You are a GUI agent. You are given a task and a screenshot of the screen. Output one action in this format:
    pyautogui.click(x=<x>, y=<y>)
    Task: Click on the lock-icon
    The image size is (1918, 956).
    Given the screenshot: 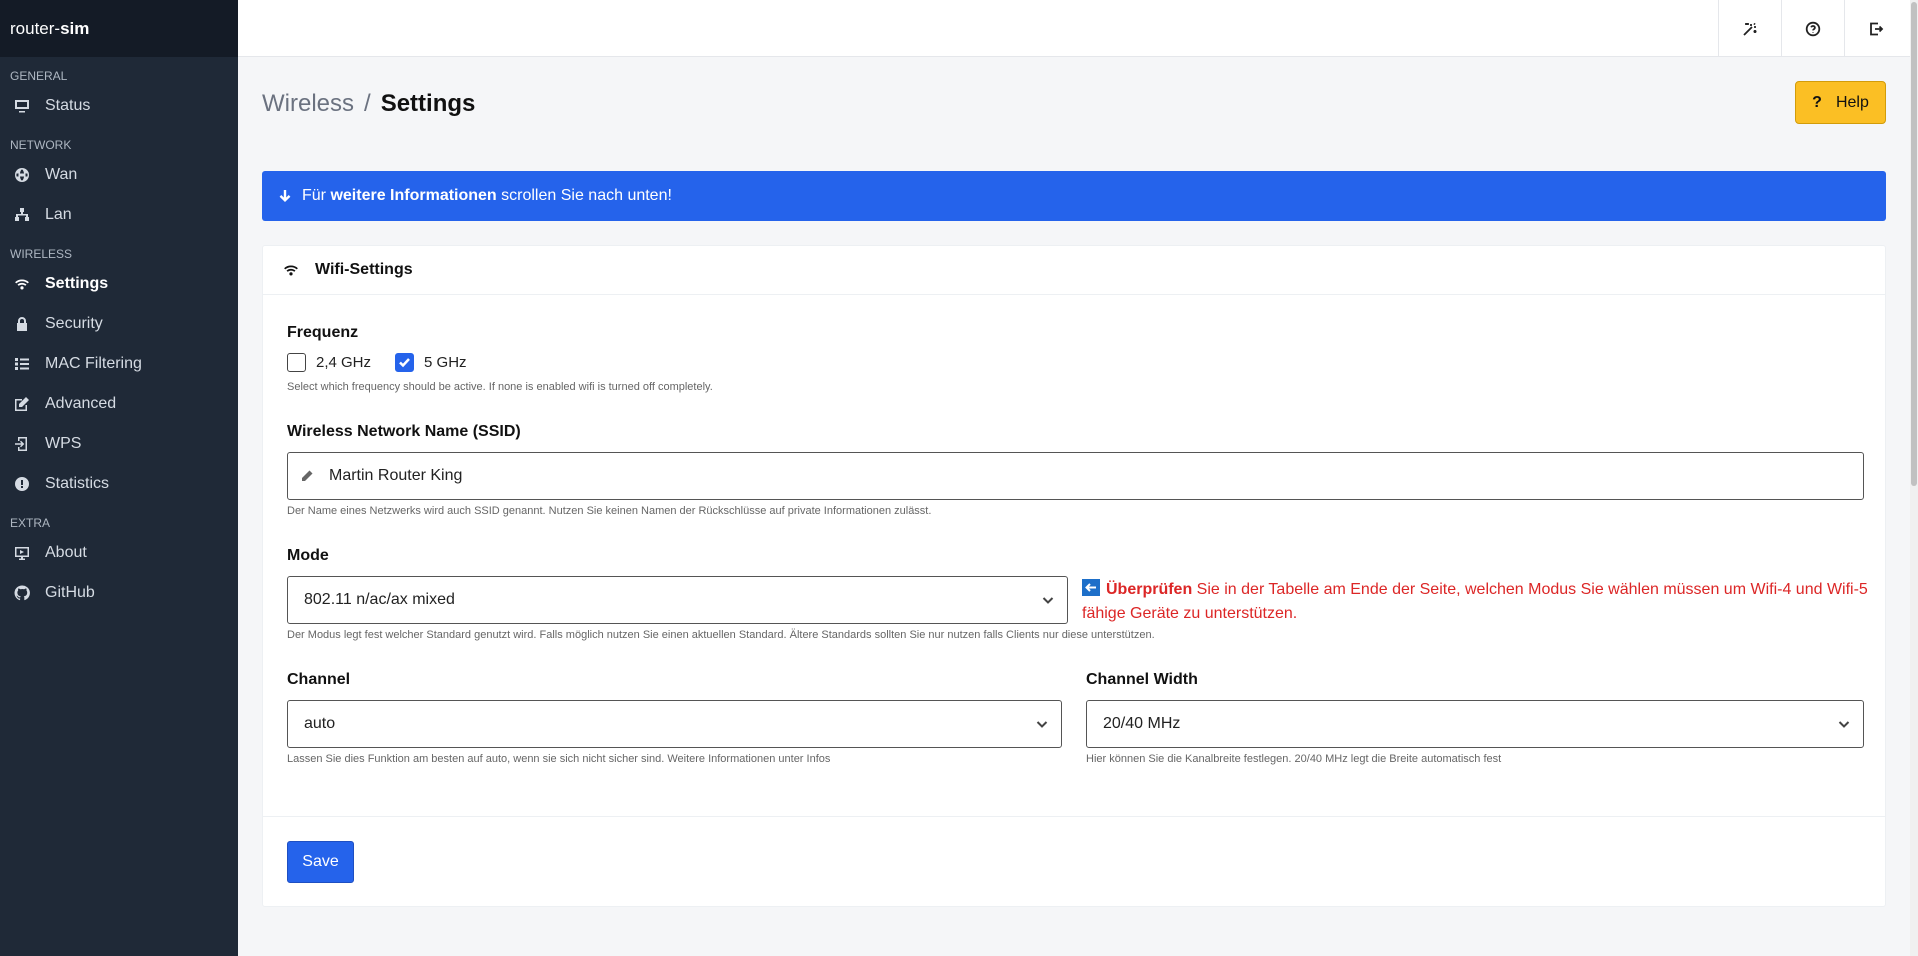 What is the action you would take?
    pyautogui.click(x=22, y=324)
    